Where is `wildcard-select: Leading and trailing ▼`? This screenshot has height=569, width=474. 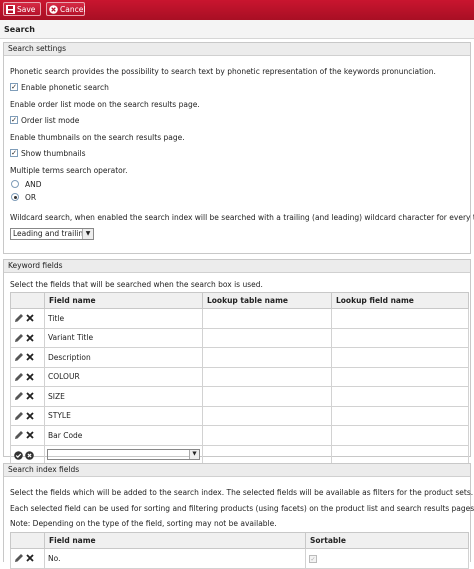 wildcard-select: Leading and trailing ▼ is located at coordinates (52, 234).